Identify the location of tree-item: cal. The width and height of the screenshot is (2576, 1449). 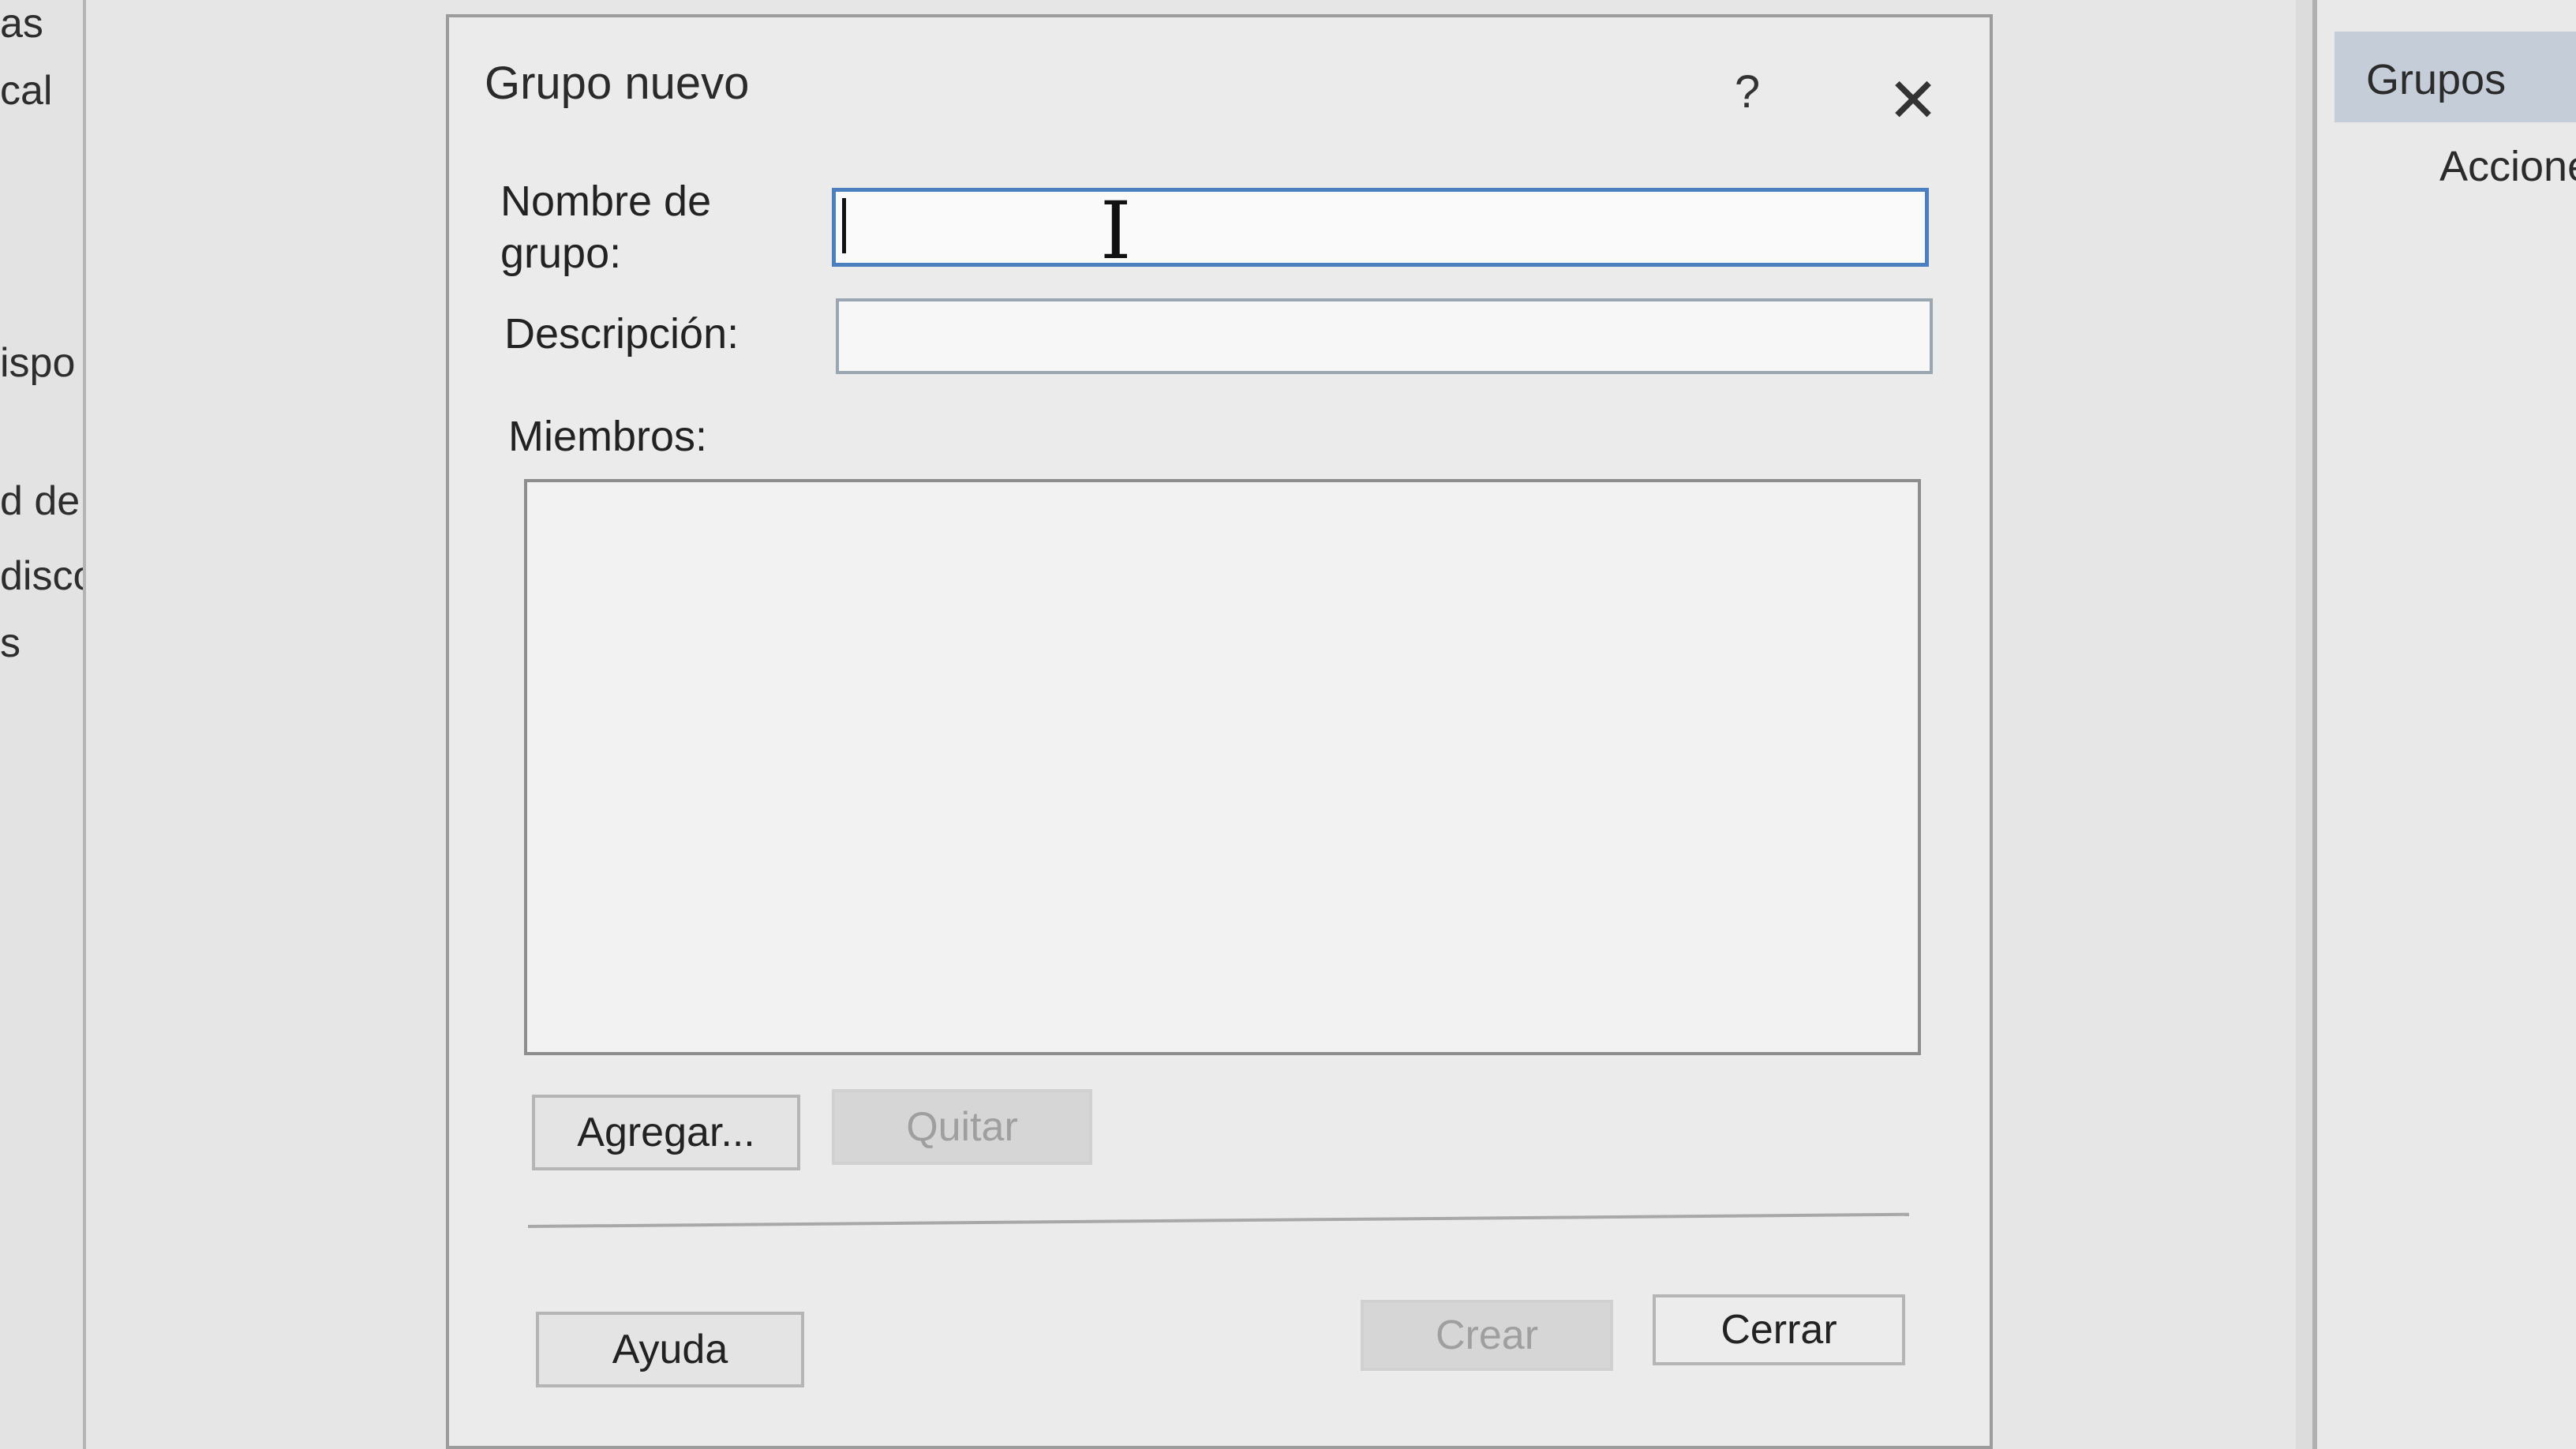
(26, 90).